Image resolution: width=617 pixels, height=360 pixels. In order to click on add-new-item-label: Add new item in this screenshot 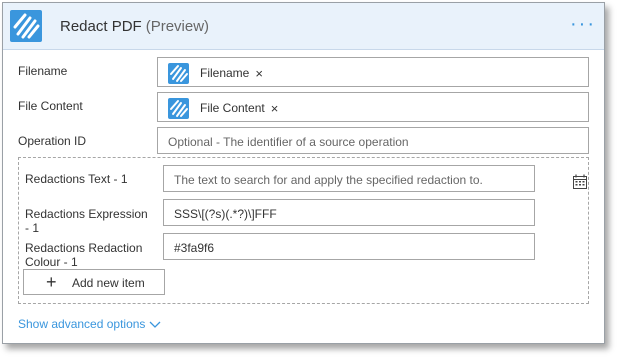, I will do `click(108, 283)`.